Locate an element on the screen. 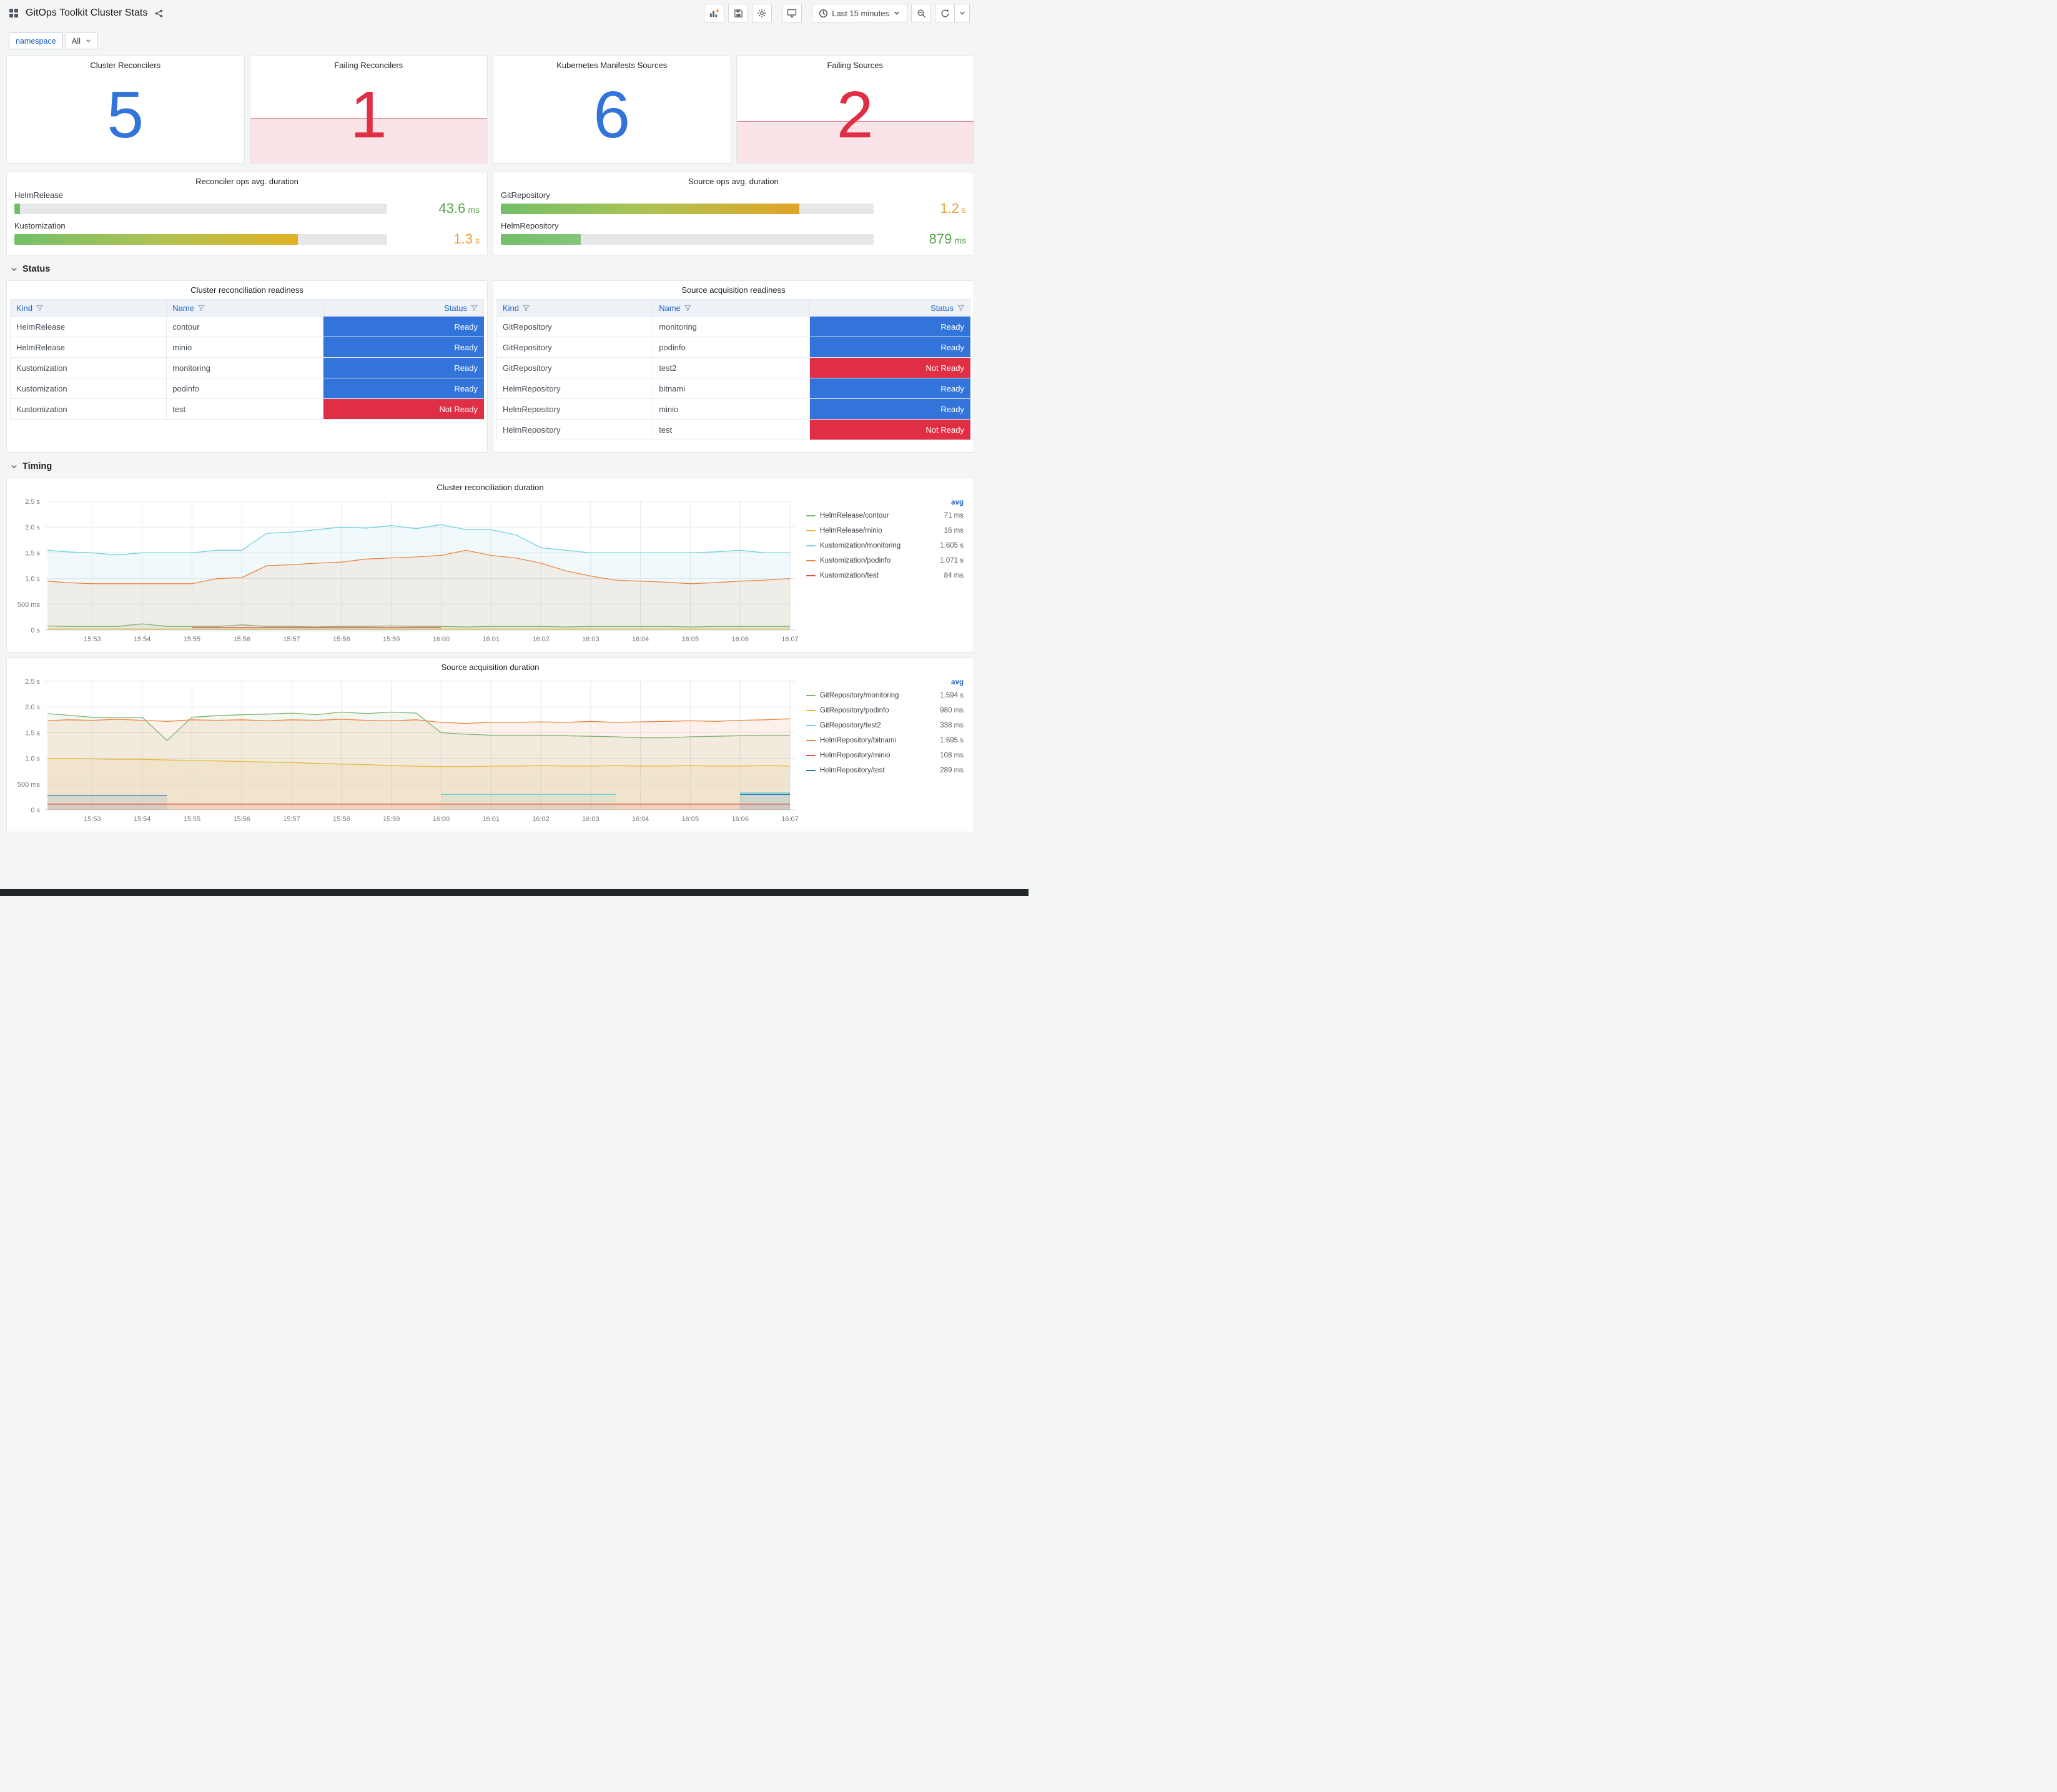  name-cell: test2 is located at coordinates (732, 368).